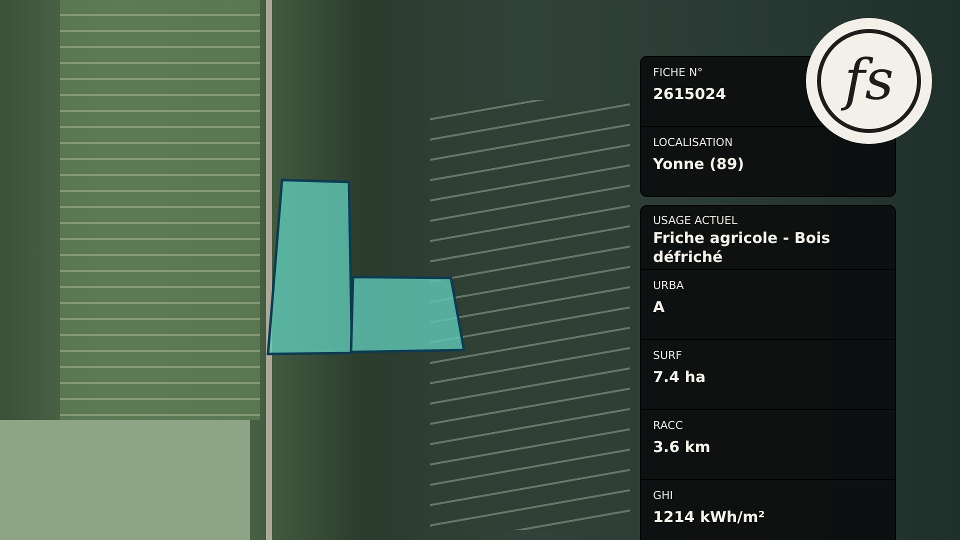  What do you see at coordinates (659, 308) in the screenshot?
I see `field-value: A` at bounding box center [659, 308].